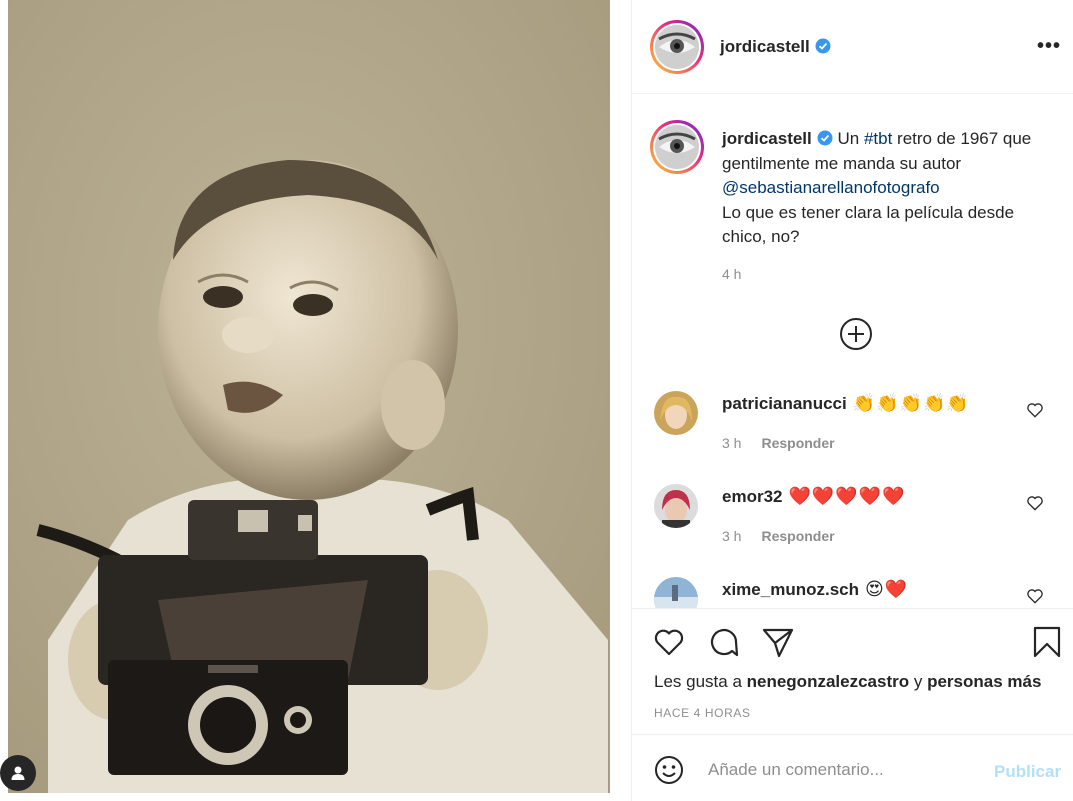  I want to click on commenter-username: emor32 ❤️❤️❤️❤️❤️, so click(814, 496).